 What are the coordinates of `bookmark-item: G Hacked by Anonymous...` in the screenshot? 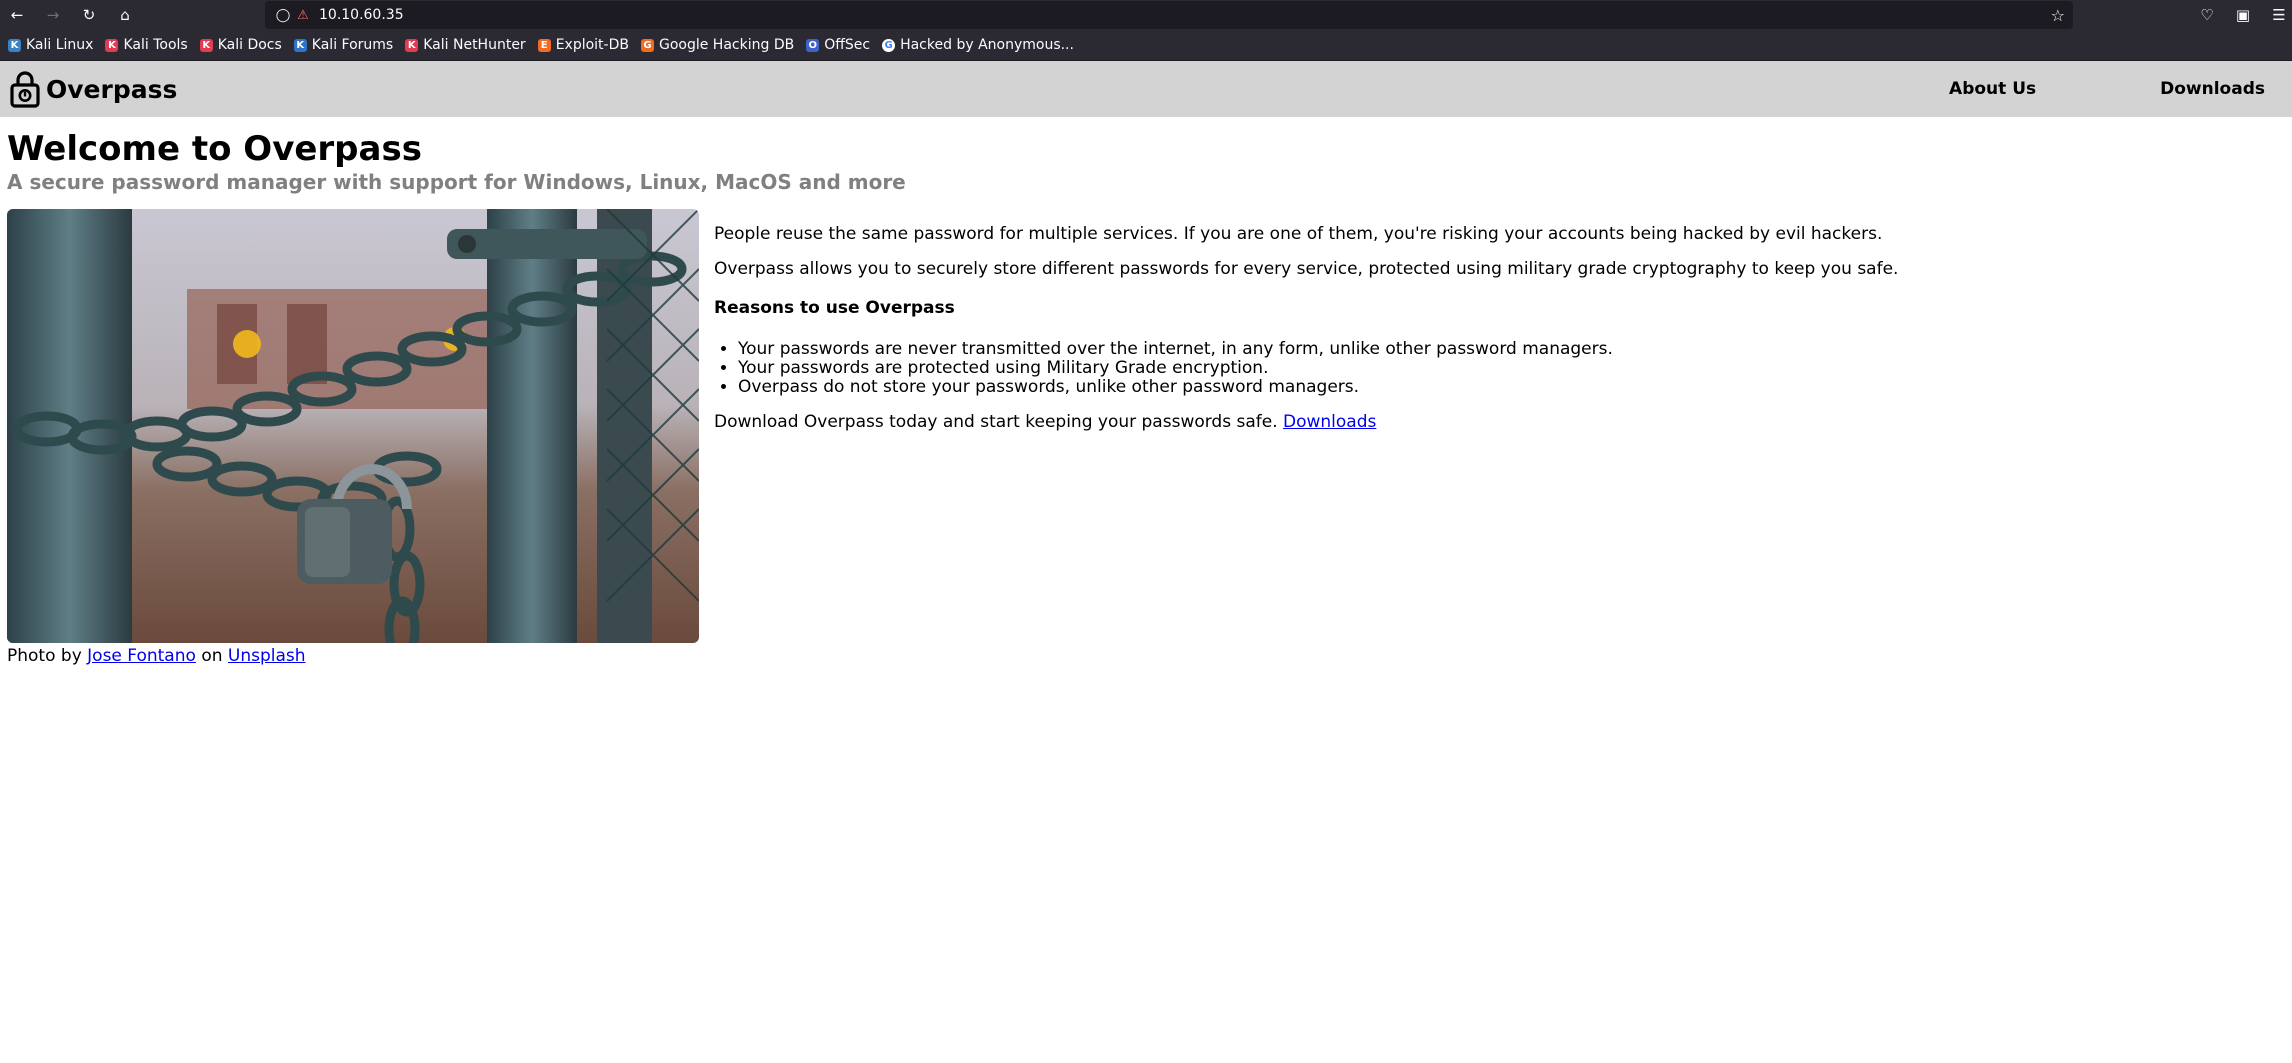 It's located at (978, 45).